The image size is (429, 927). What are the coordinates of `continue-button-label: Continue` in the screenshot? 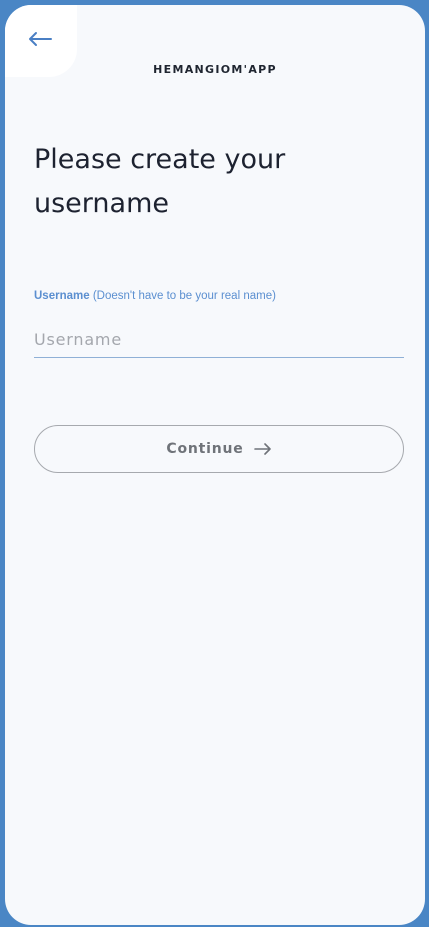 It's located at (205, 449).